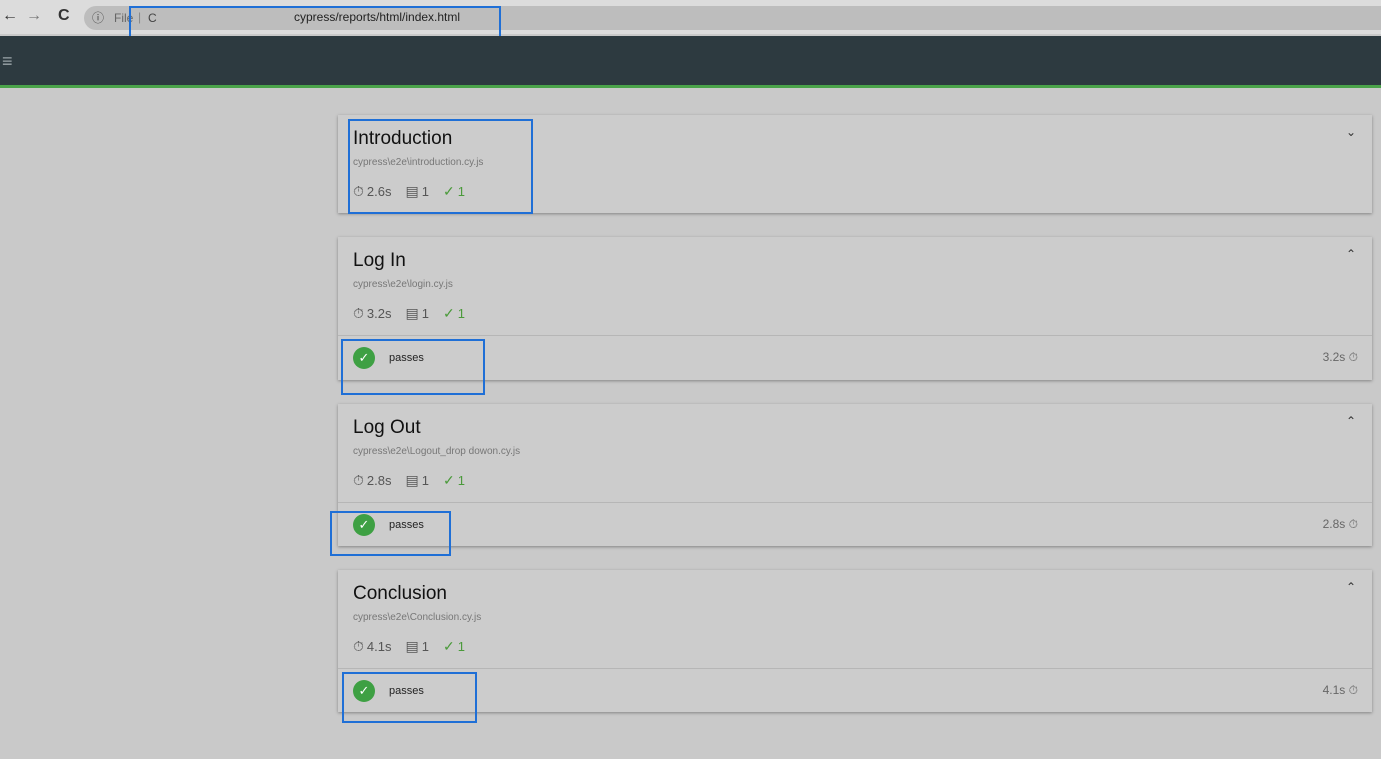  What do you see at coordinates (34, 16) in the screenshot?
I see `forward-arrow-icon: →` at bounding box center [34, 16].